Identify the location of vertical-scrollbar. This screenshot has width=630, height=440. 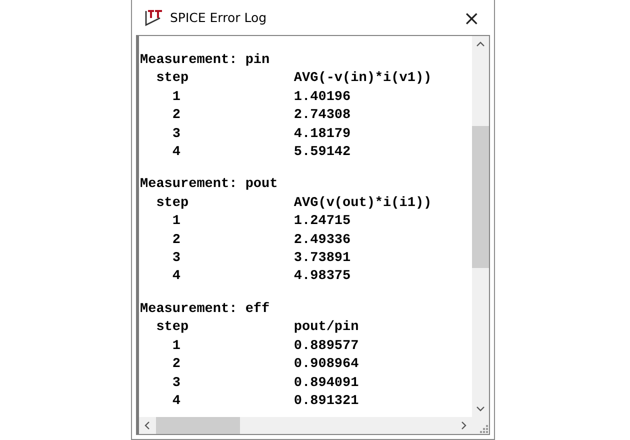
(480, 226).